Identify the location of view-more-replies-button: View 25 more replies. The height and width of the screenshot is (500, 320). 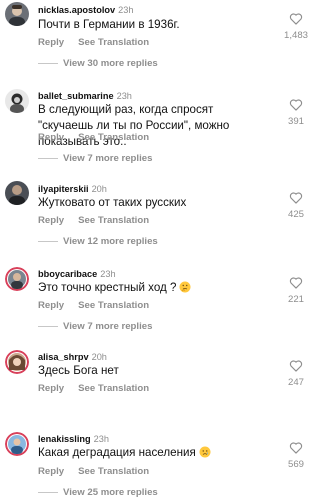
(98, 493).